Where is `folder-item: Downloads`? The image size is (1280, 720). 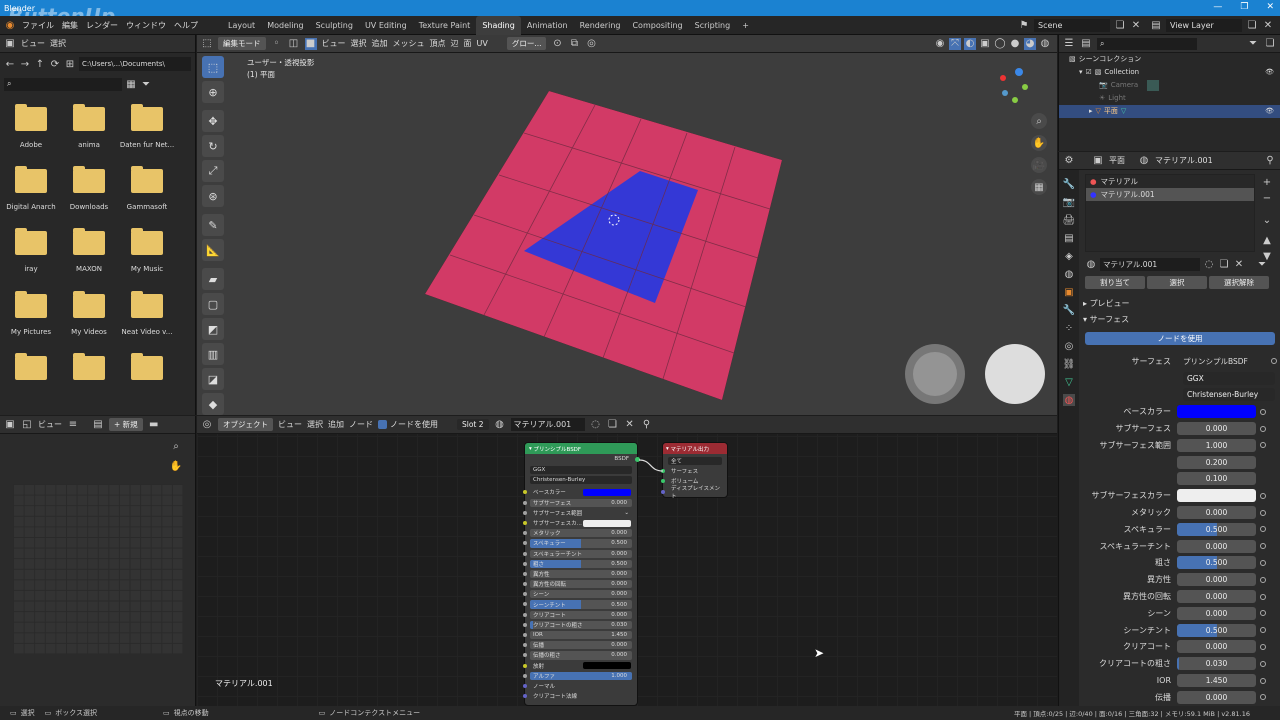 folder-item: Downloads is located at coordinates (89, 190).